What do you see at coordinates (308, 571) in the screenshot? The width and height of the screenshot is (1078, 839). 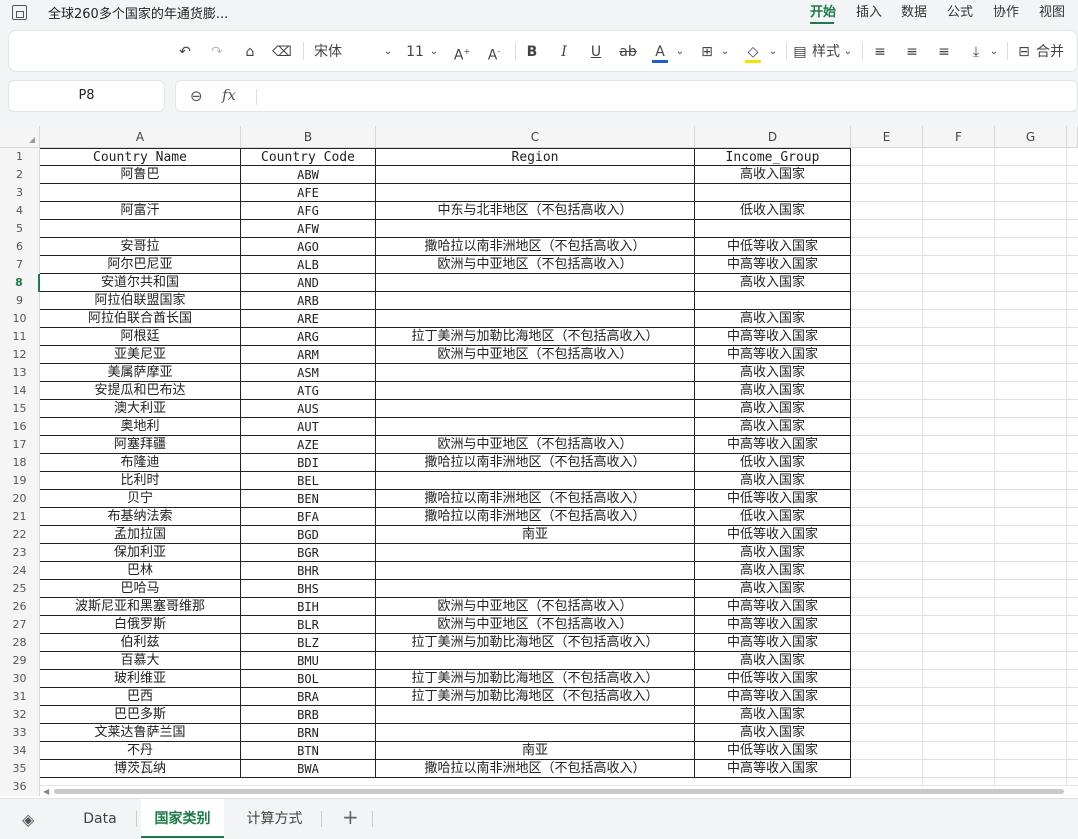 I see `cell-country-code: BHR` at bounding box center [308, 571].